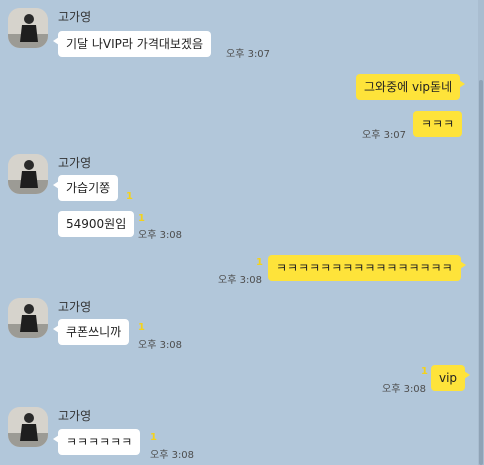  I want to click on message-bubble: 54900원임, so click(96, 224).